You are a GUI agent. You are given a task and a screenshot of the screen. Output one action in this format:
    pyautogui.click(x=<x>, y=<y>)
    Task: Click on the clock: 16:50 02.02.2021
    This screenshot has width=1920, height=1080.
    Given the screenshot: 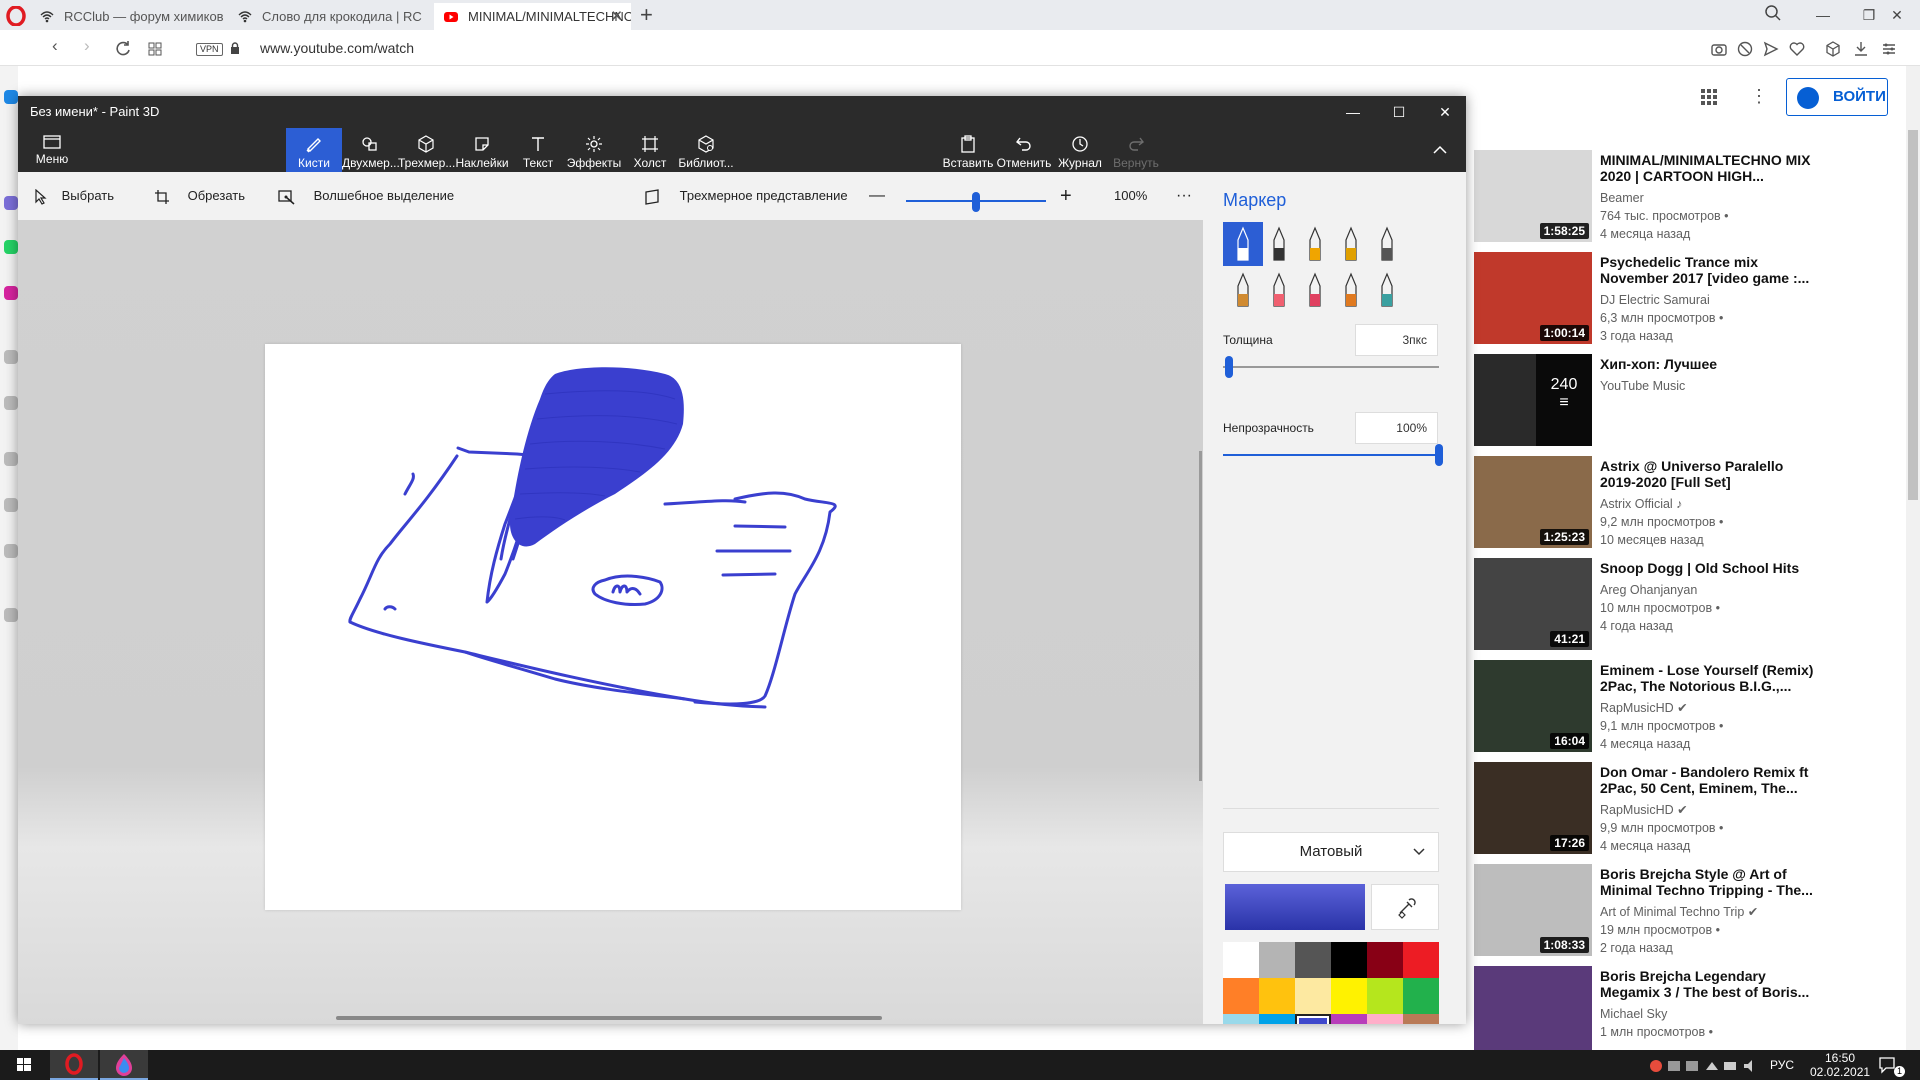 What is the action you would take?
    pyautogui.click(x=1840, y=1065)
    